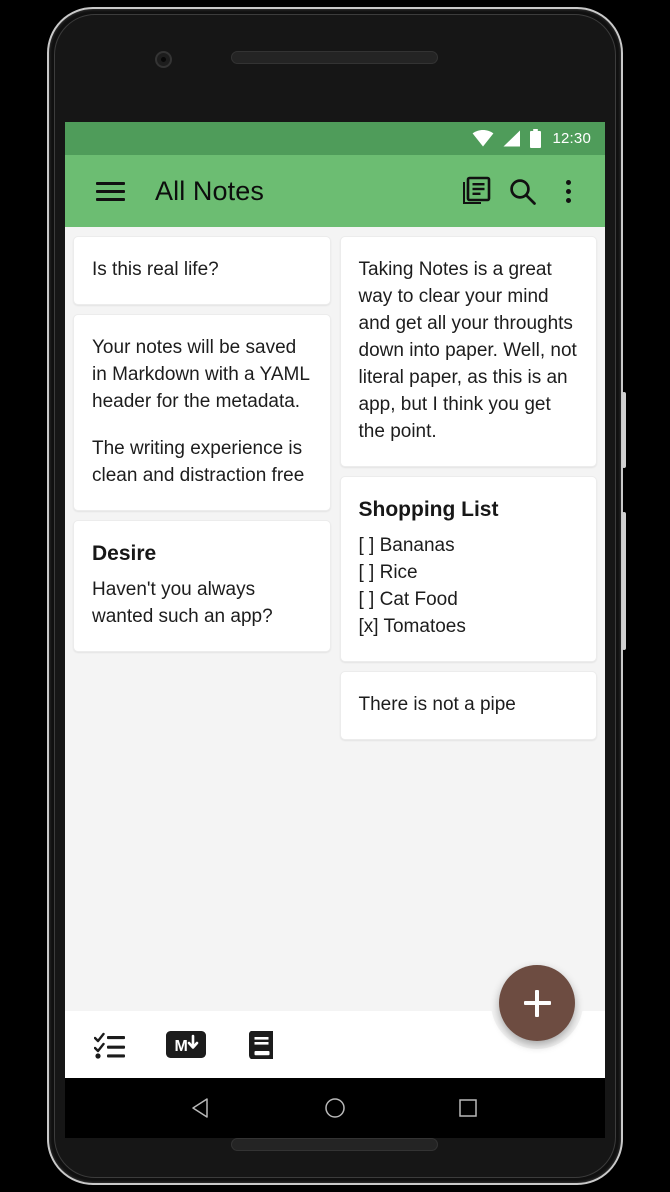 This screenshot has height=1192, width=670. I want to click on front-camera-icon, so click(163, 59).